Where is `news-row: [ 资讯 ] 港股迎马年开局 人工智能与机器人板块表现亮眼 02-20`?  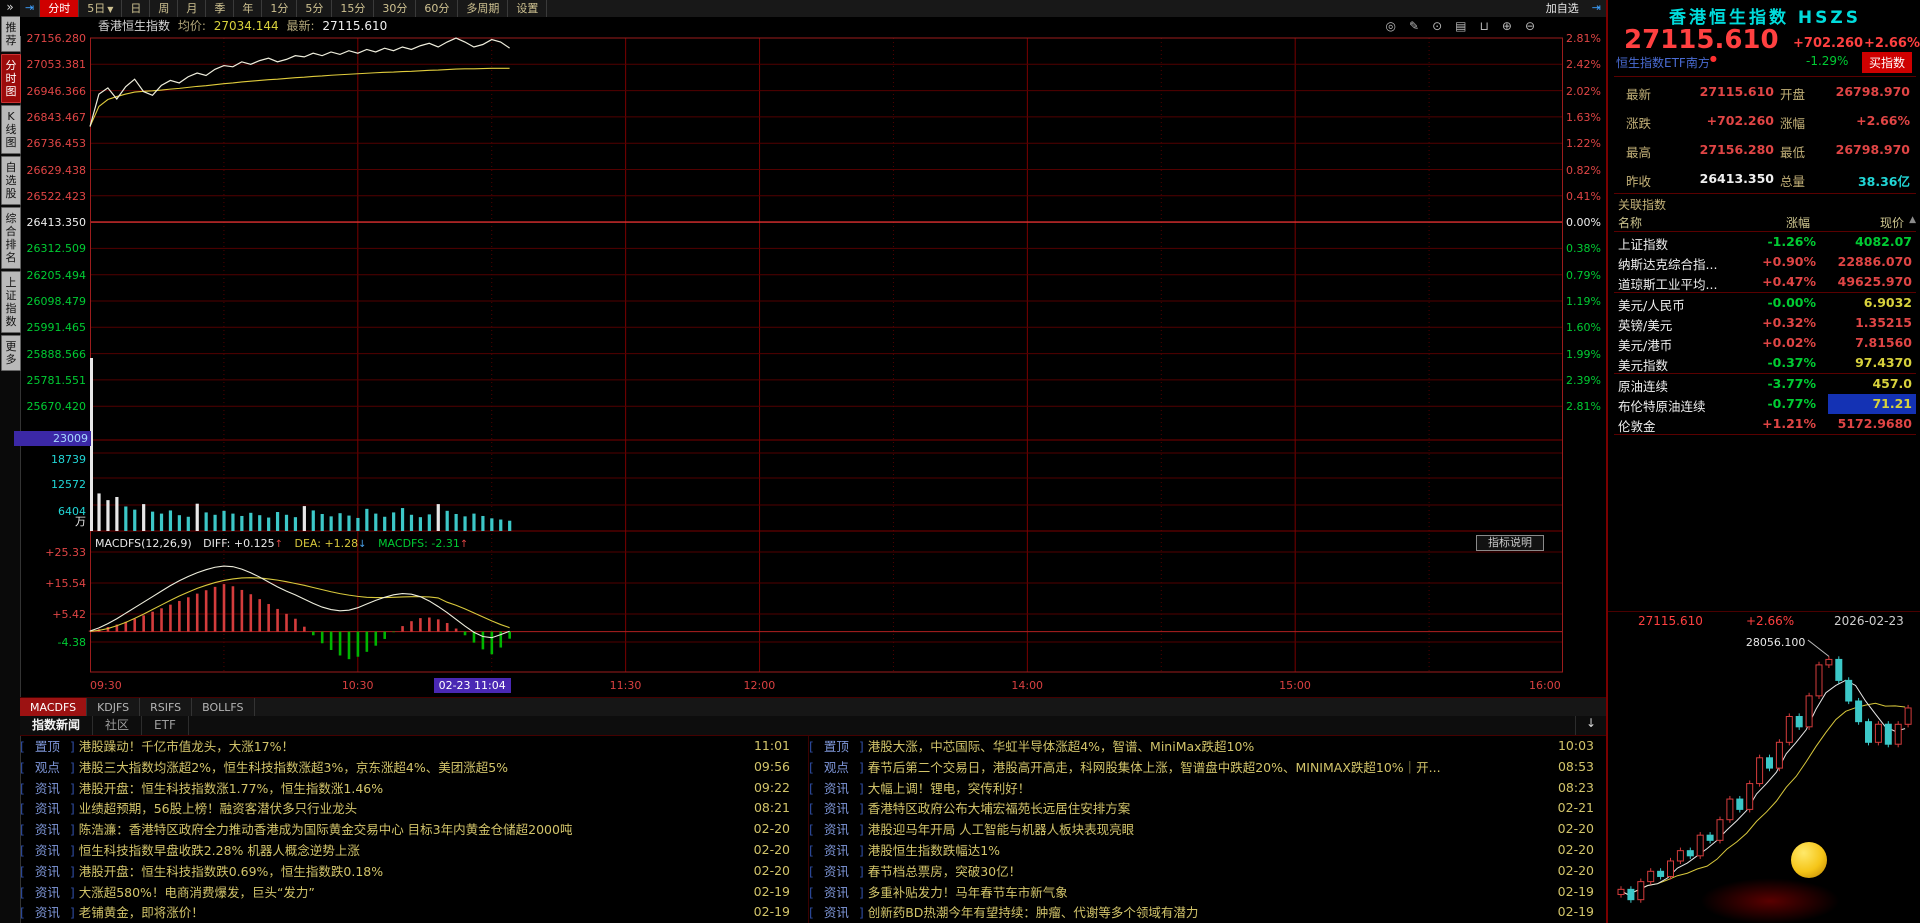 news-row: [ 资讯 ] 港股迎马年开局 人工智能与机器人板块表现亮眼 02-20 is located at coordinates (1207, 829).